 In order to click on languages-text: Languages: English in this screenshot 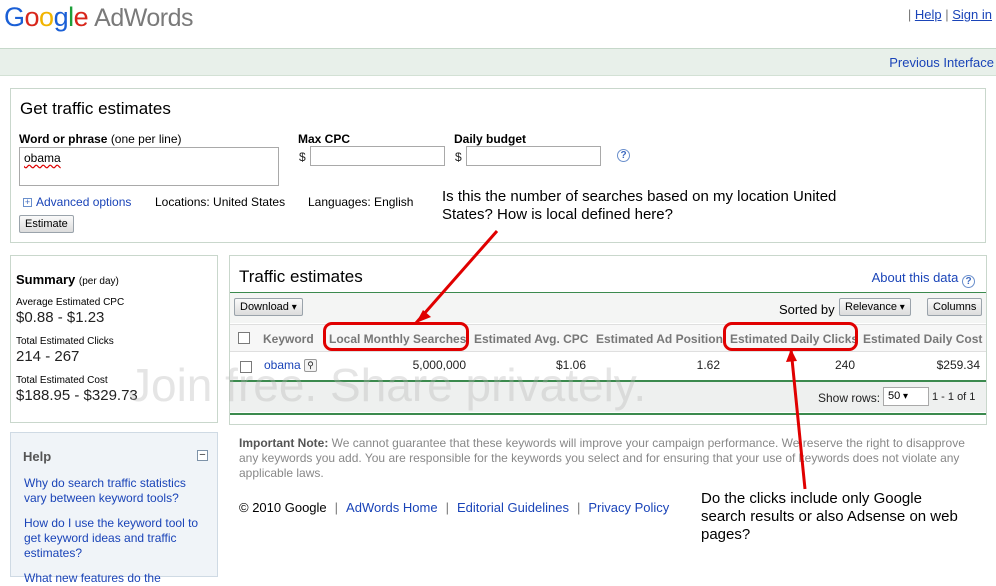, I will do `click(361, 202)`.